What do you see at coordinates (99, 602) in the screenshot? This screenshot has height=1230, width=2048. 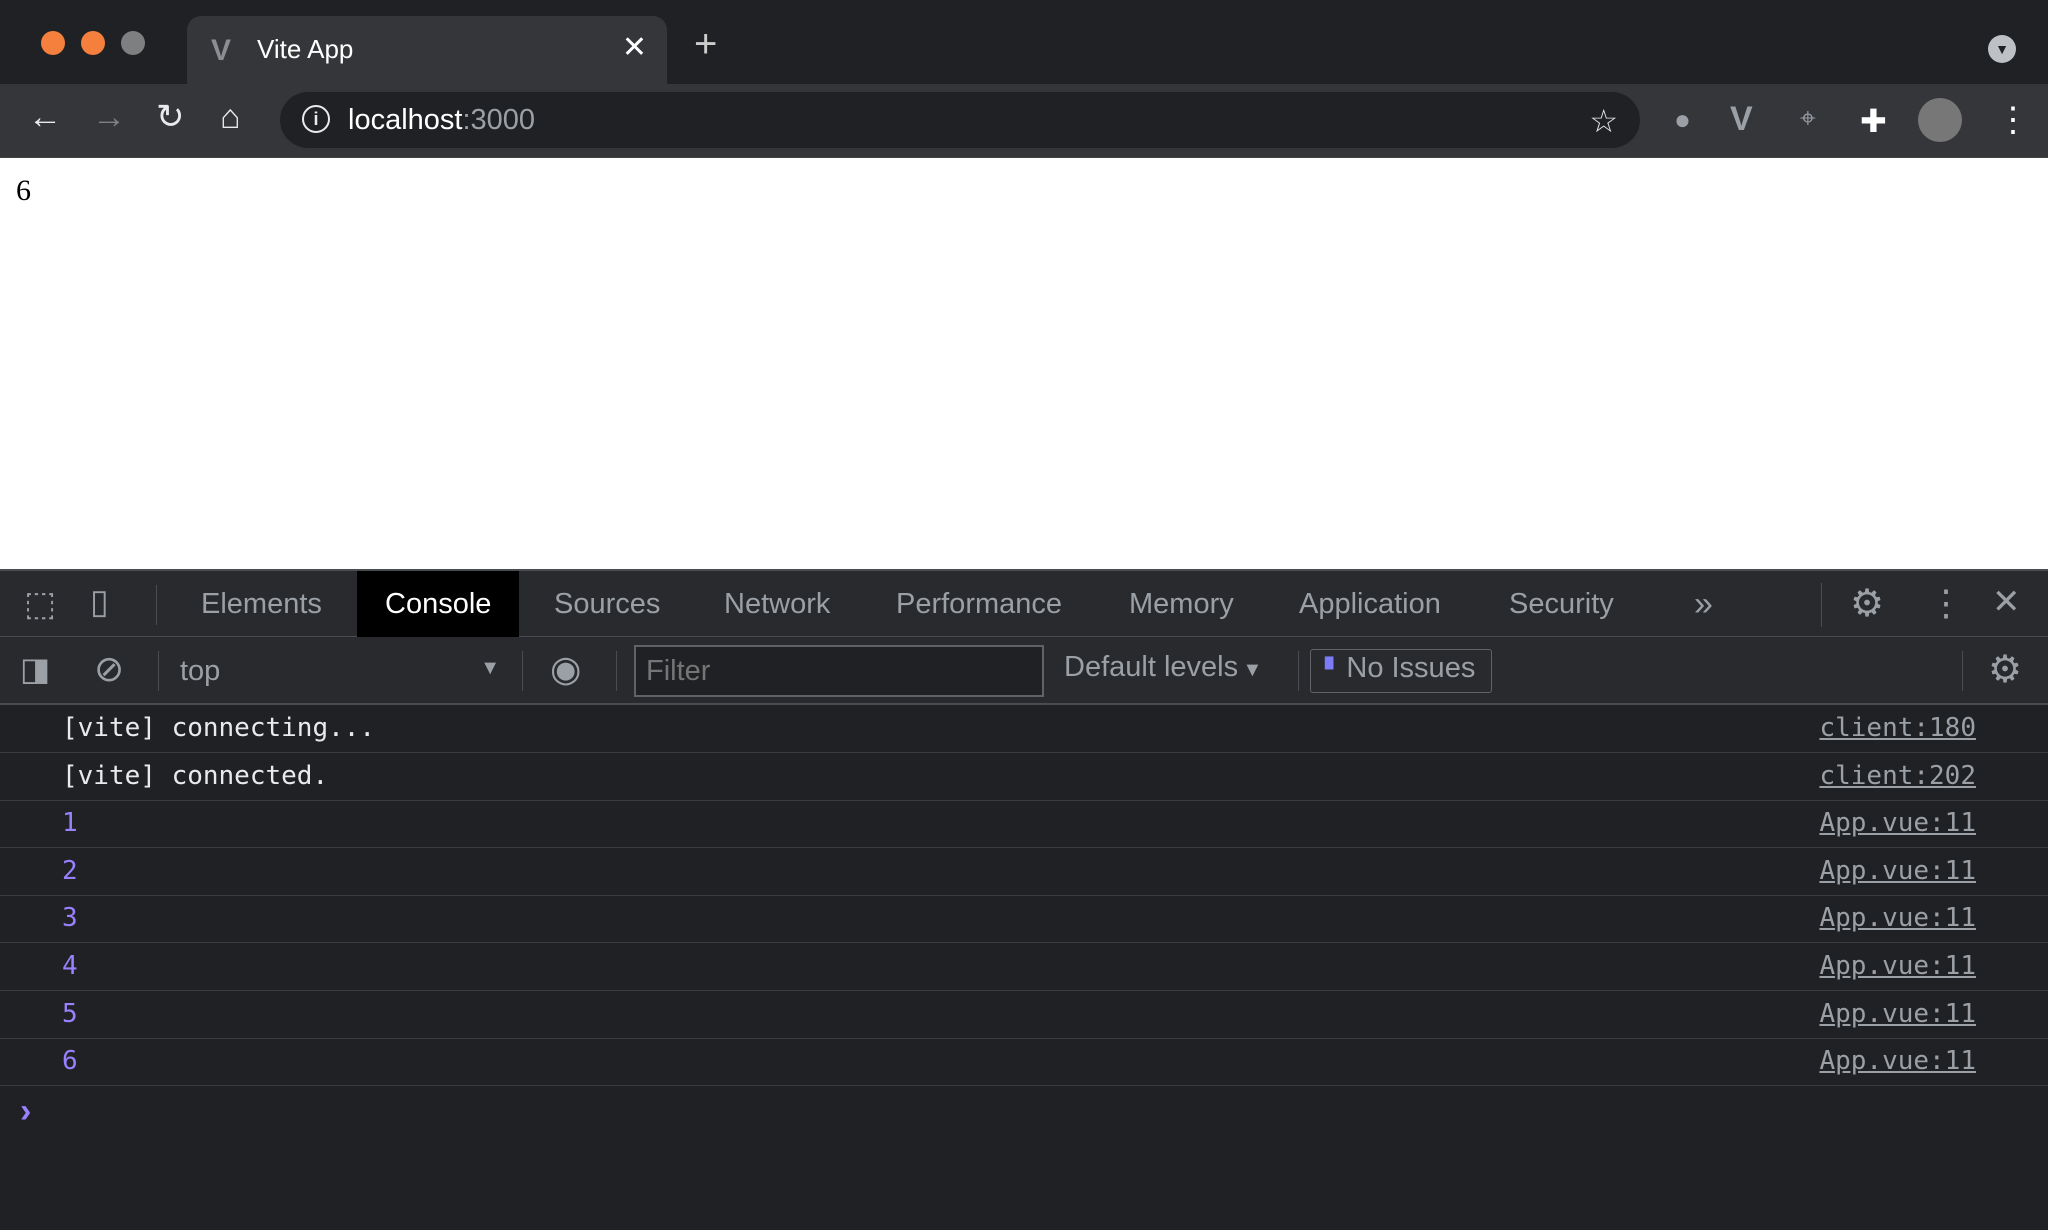 I see `device-toolbar-icon: ▯` at bounding box center [99, 602].